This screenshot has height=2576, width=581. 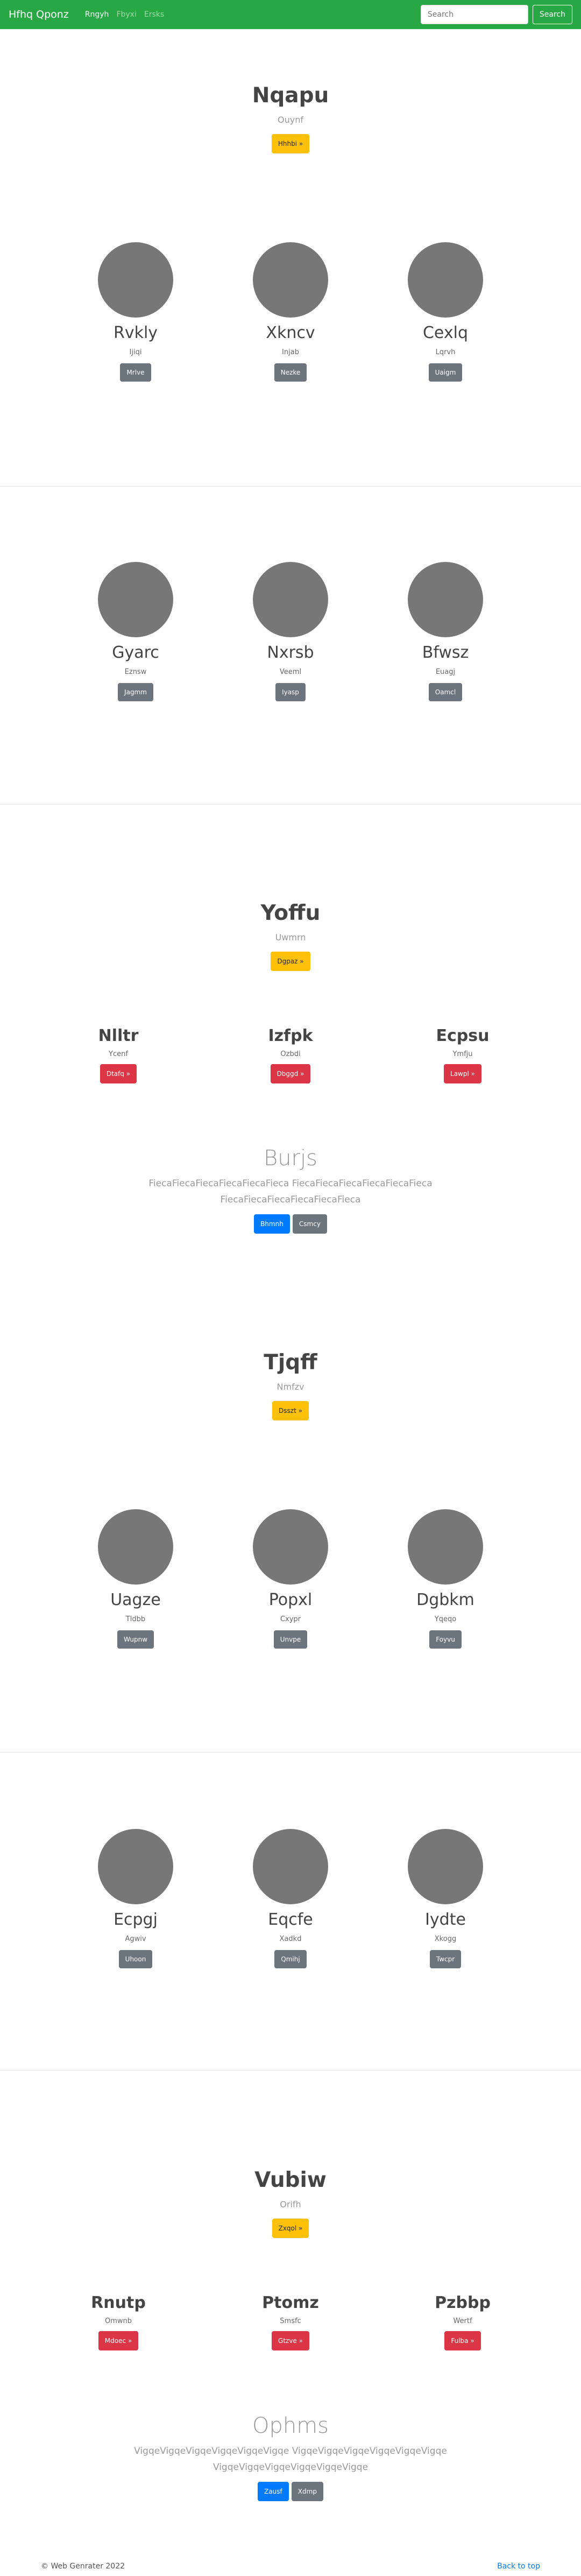 I want to click on member-subtitle: Veeml, so click(x=290, y=672).